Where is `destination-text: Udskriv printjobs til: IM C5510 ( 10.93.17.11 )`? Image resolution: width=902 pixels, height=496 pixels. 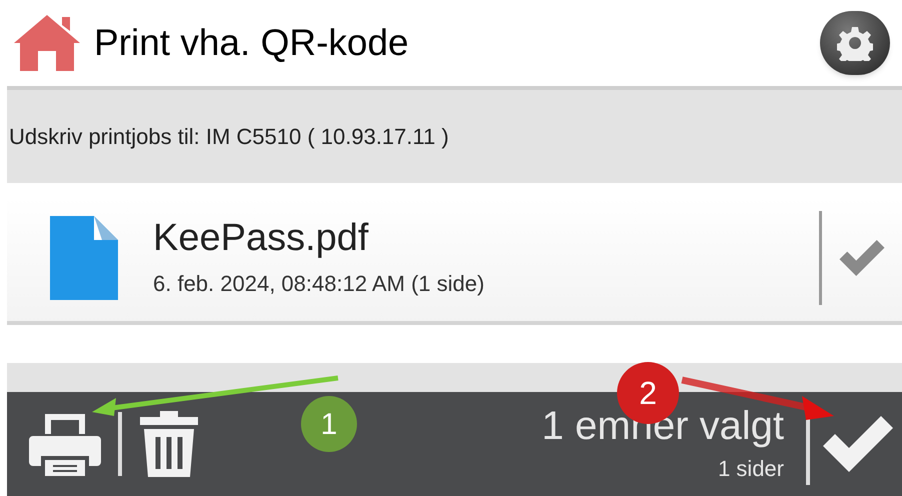 destination-text: Udskriv printjobs til: IM C5510 ( 10.93.17.11 ) is located at coordinates (228, 137).